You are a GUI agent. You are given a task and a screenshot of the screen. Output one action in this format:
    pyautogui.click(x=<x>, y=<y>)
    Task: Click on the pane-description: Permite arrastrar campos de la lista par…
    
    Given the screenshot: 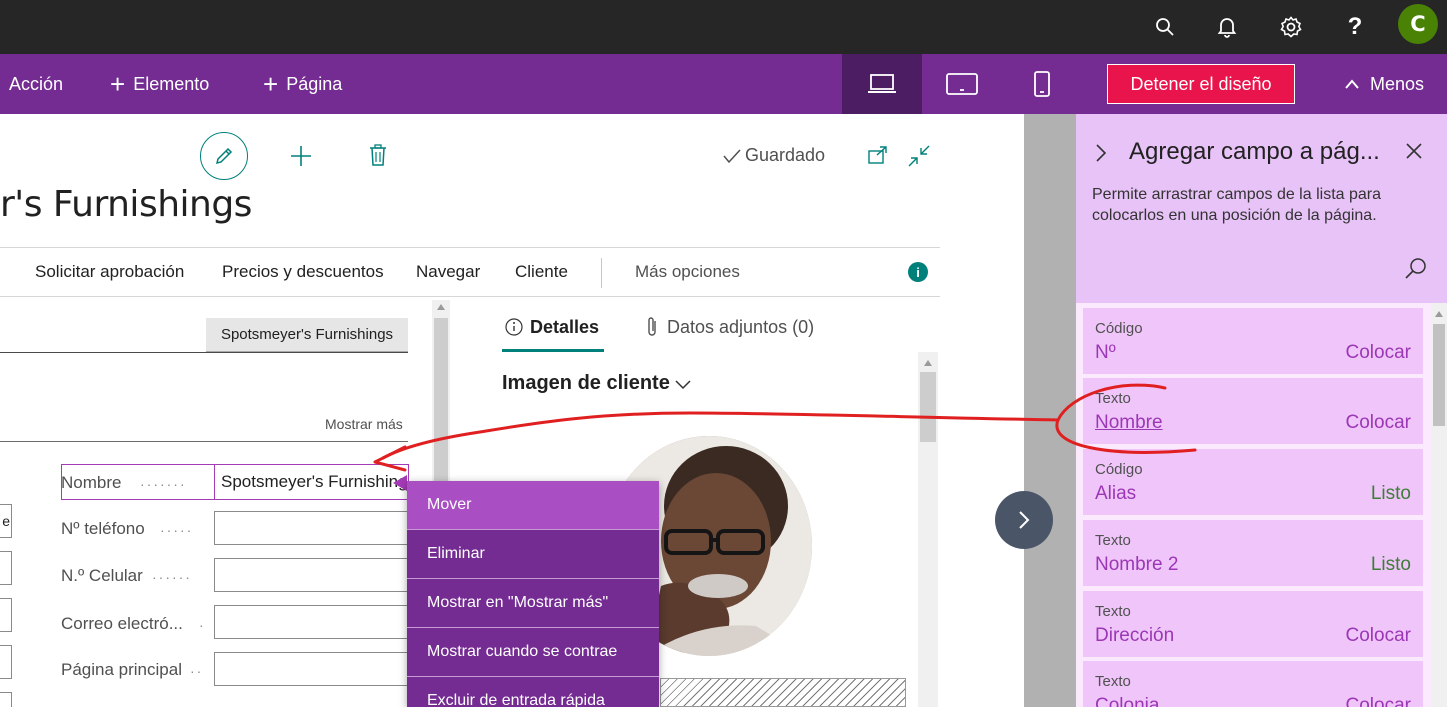 What is the action you would take?
    pyautogui.click(x=1236, y=205)
    